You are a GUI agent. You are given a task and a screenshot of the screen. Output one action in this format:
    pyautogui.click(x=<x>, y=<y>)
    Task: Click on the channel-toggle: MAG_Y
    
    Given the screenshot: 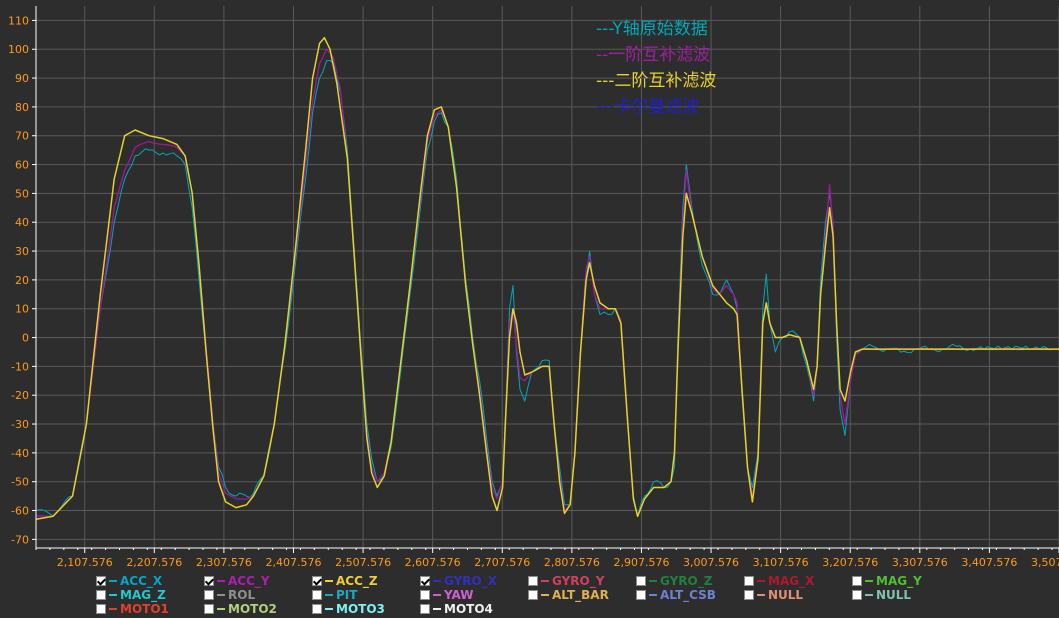 What is the action you would take?
    pyautogui.click(x=887, y=581)
    